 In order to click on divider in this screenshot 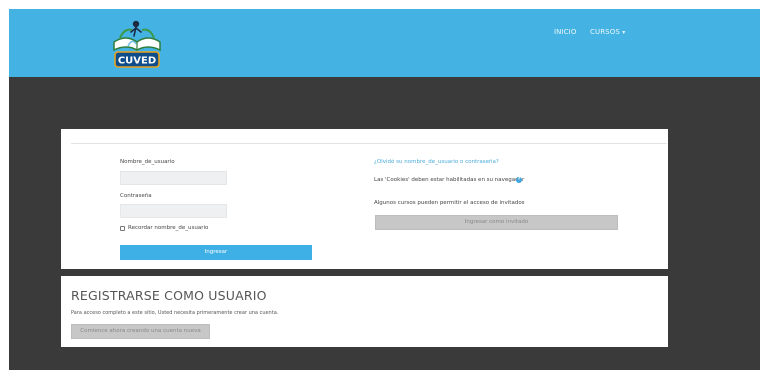, I will do `click(369, 143)`.